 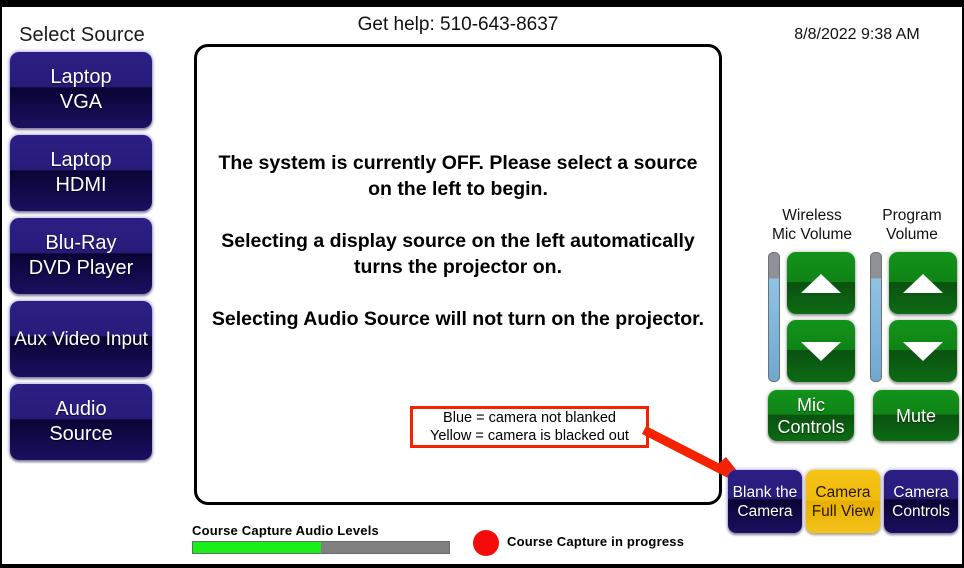 What do you see at coordinates (774, 317) in the screenshot?
I see `wireless-mic-level-meter` at bounding box center [774, 317].